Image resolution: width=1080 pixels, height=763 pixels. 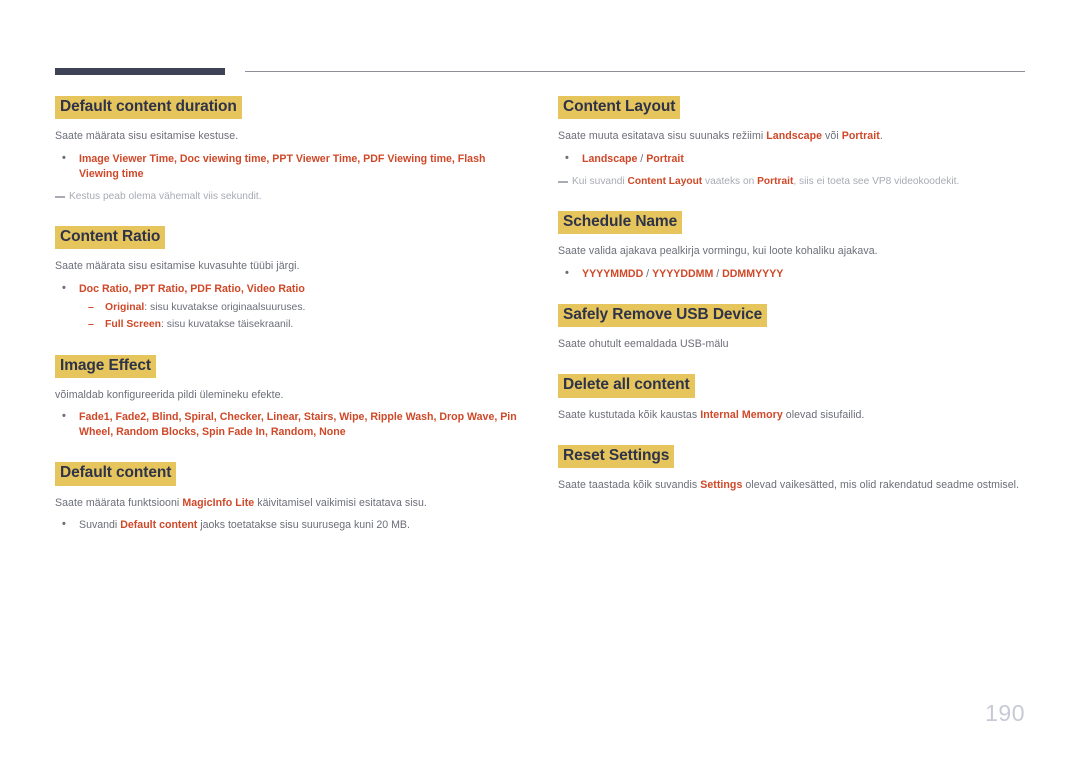 What do you see at coordinates (721, 485) in the screenshot?
I see `keyword: Settings` at bounding box center [721, 485].